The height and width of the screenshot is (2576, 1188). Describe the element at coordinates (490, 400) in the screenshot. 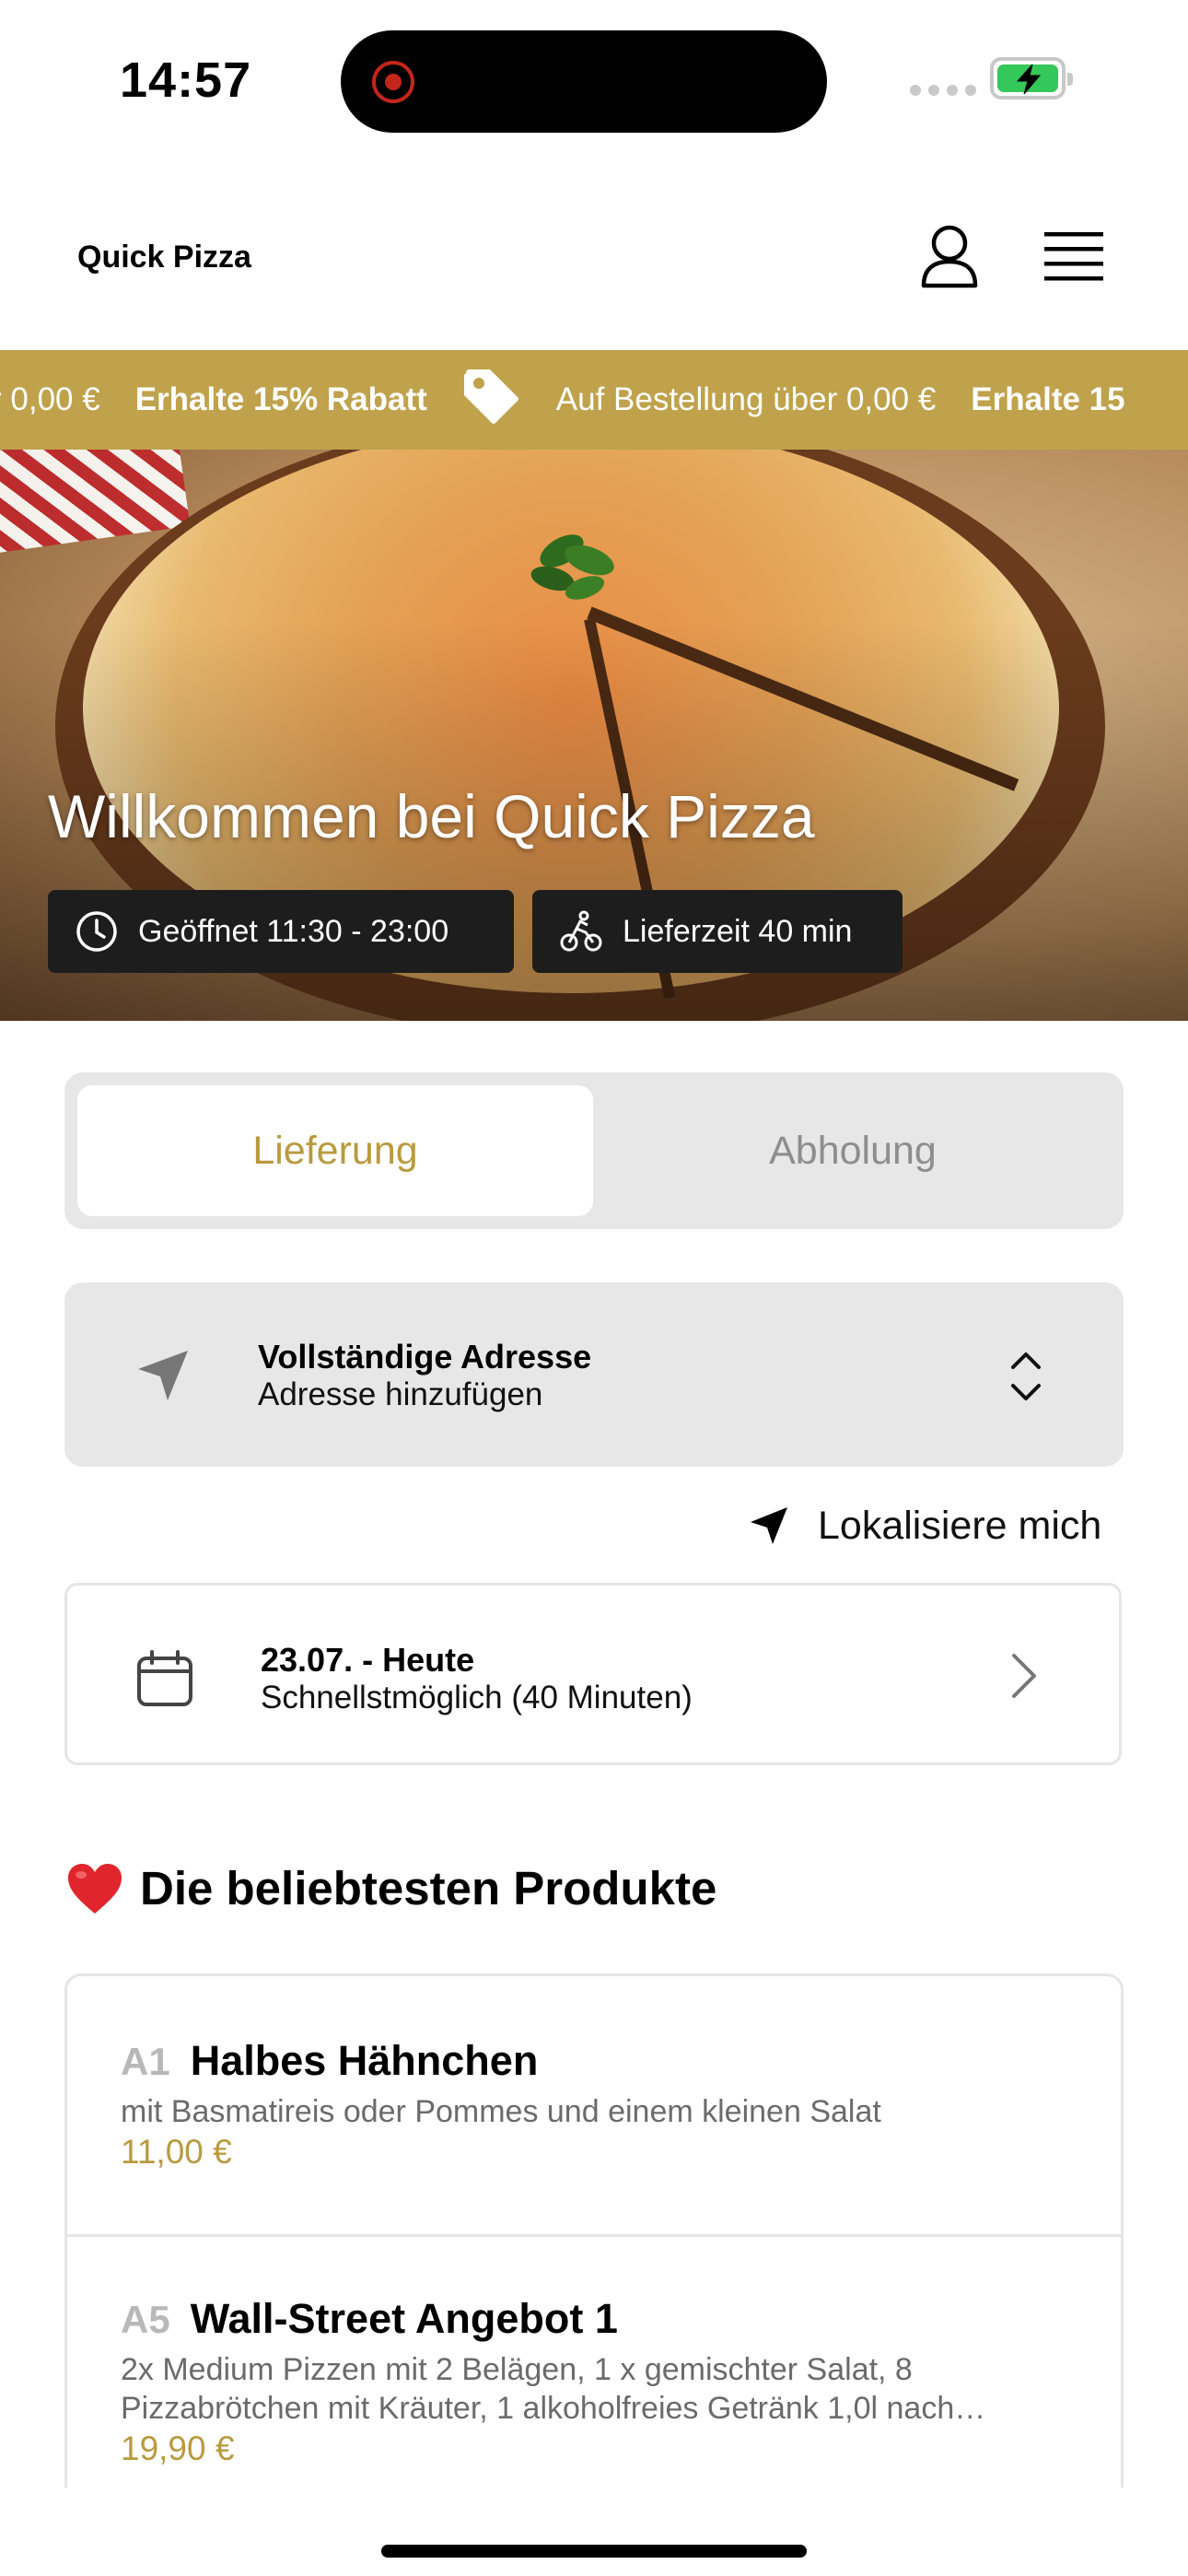

I see `price-tag-icon` at that location.